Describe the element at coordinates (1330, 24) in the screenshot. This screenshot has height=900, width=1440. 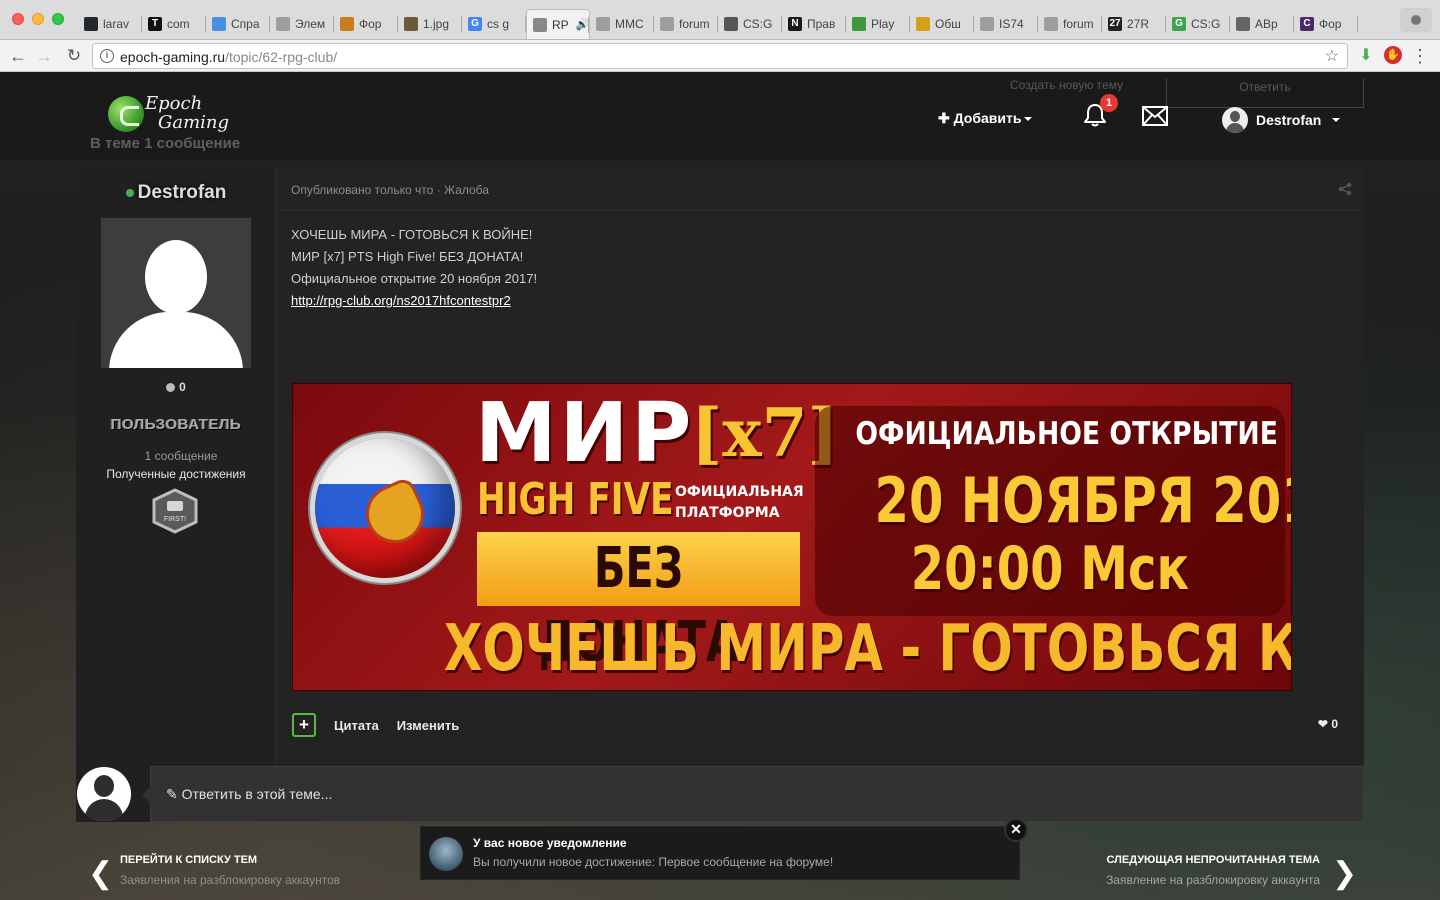
I see `browser-tab-label: Фор` at that location.